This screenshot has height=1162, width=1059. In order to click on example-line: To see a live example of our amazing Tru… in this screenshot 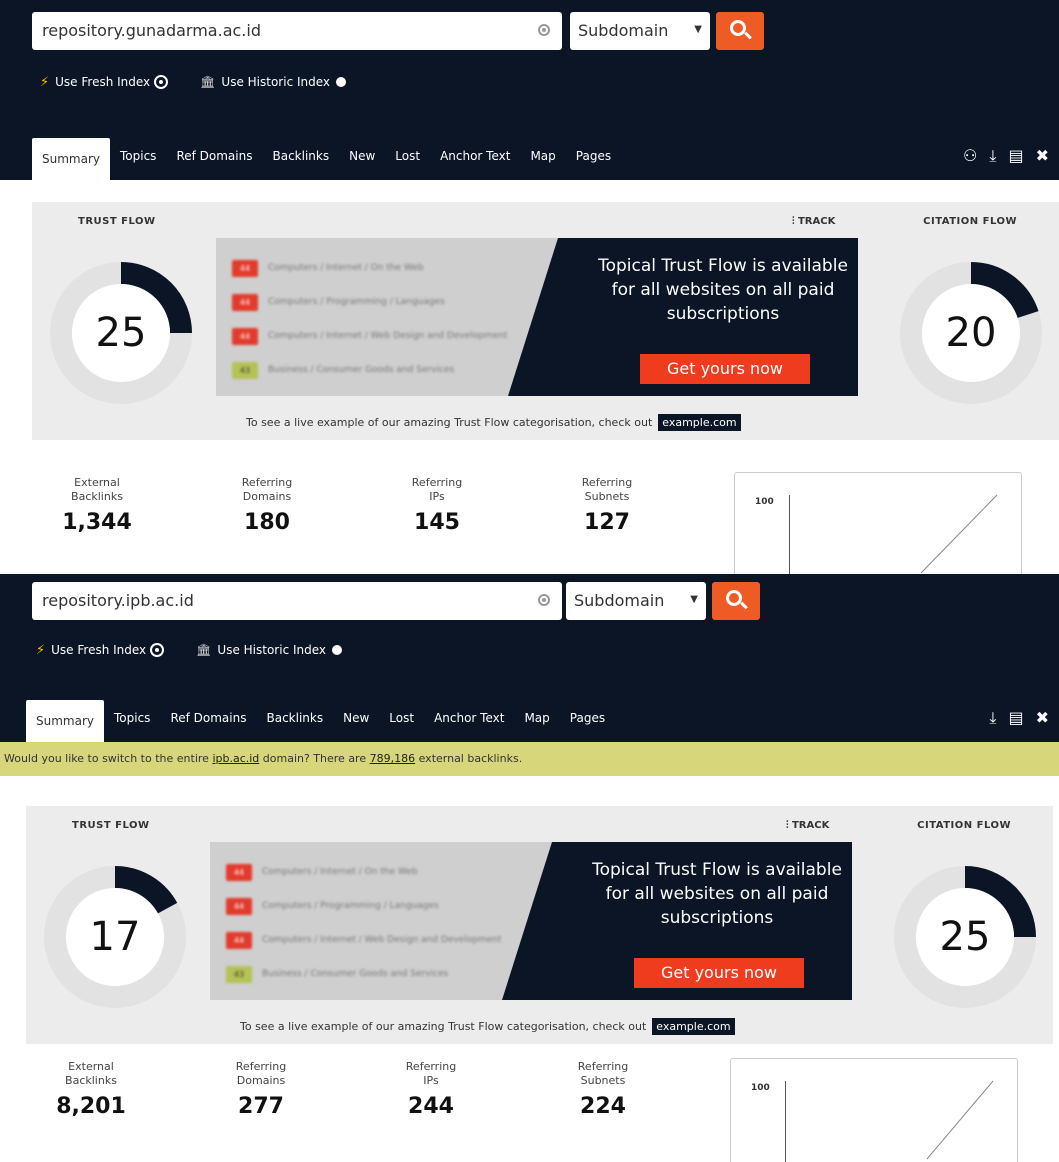, I will do `click(493, 422)`.